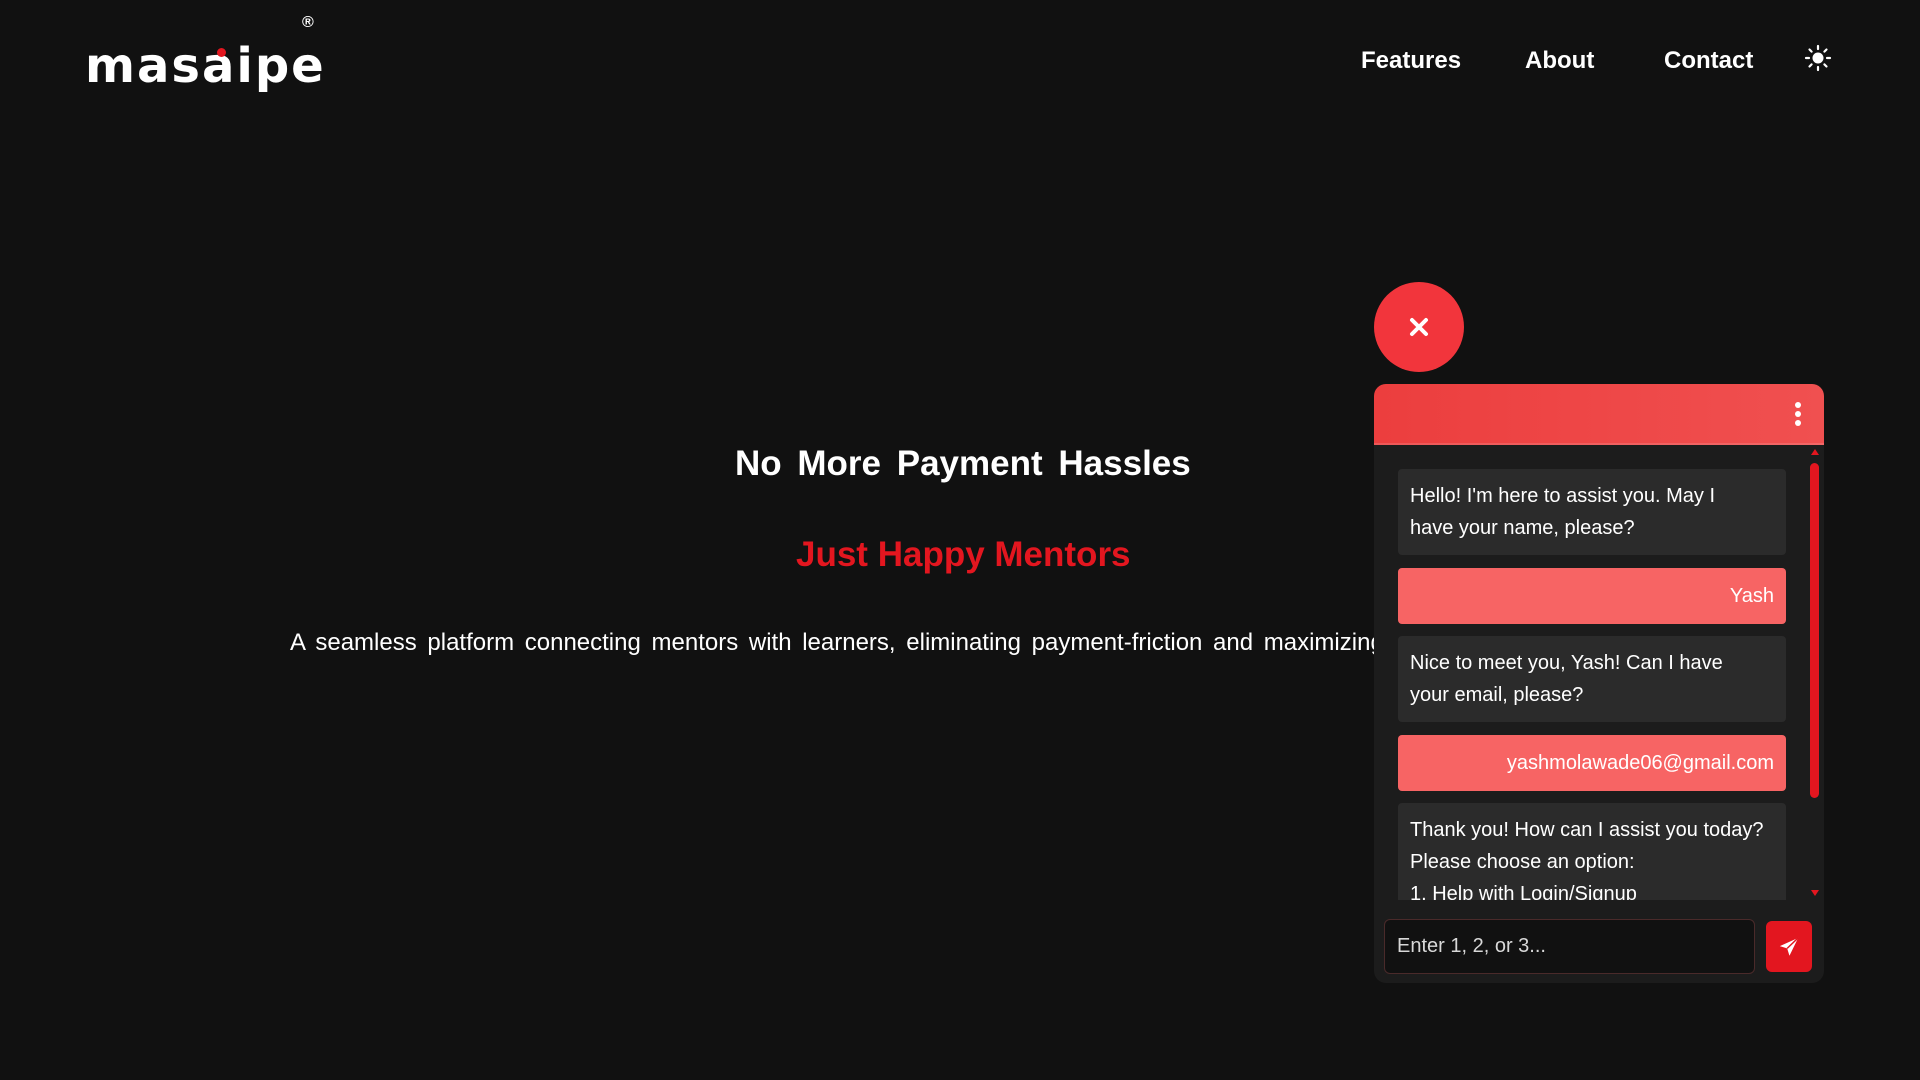 The image size is (1920, 1080). I want to click on hero-title-word: More, so click(839, 463).